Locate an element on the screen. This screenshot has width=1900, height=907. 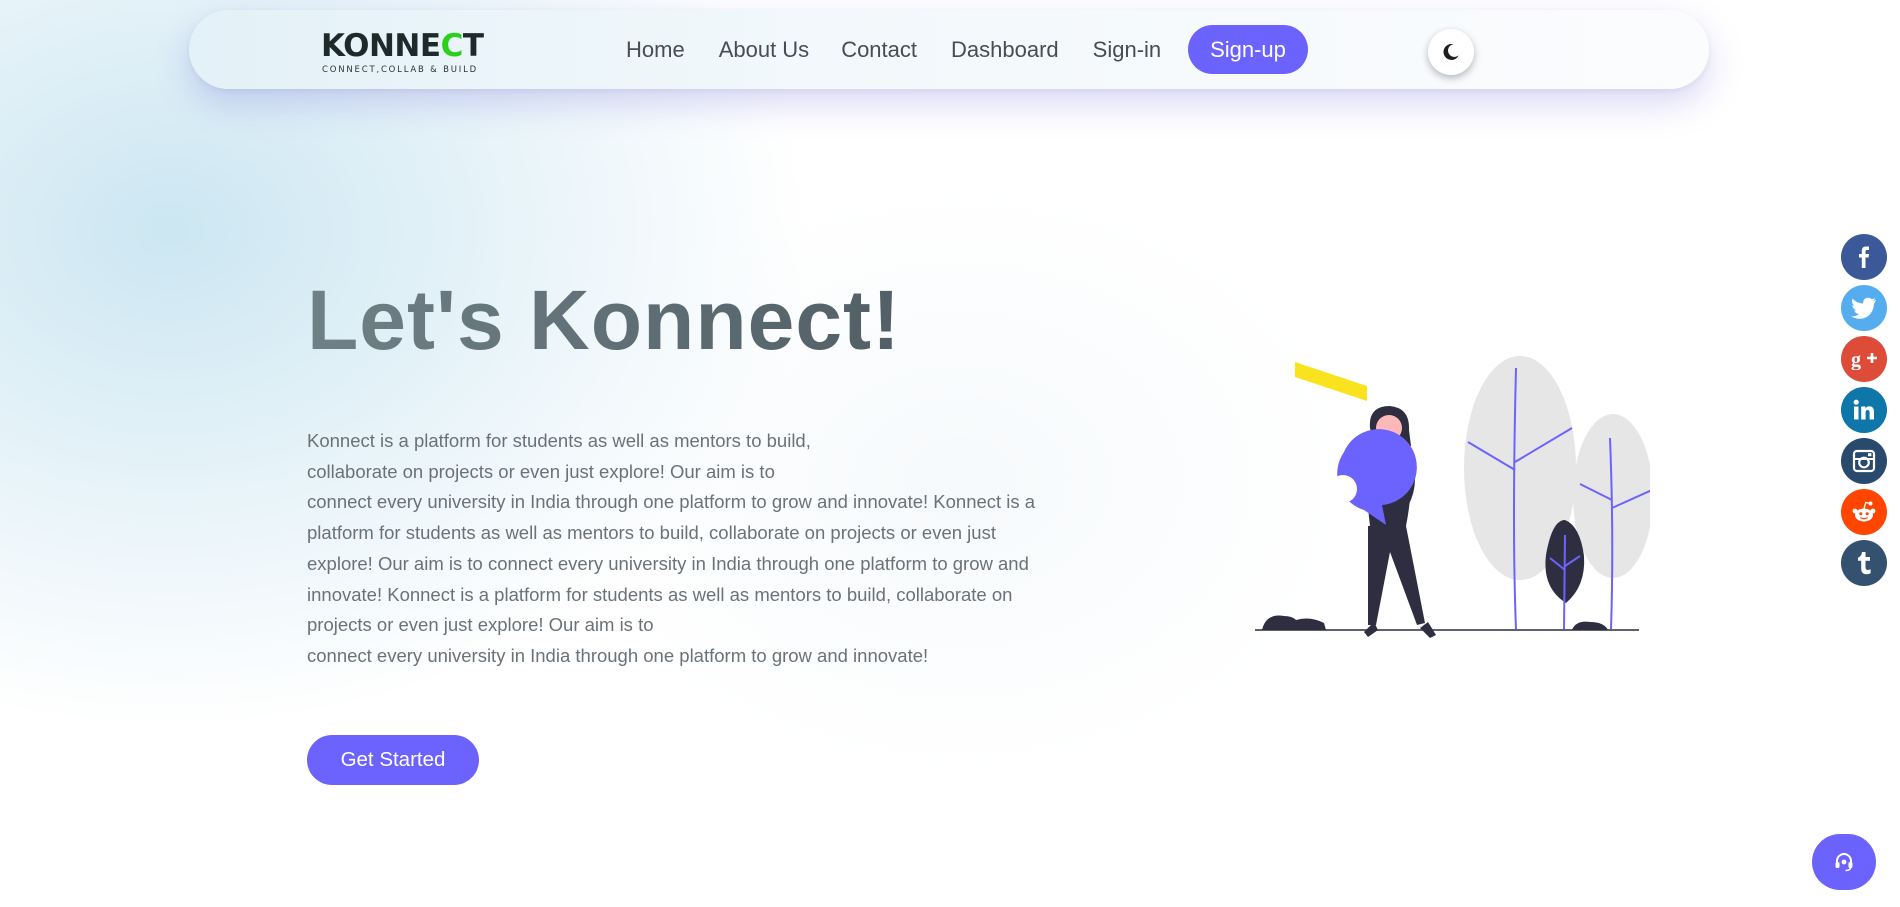
person-legs is located at coordinates (1396, 575).